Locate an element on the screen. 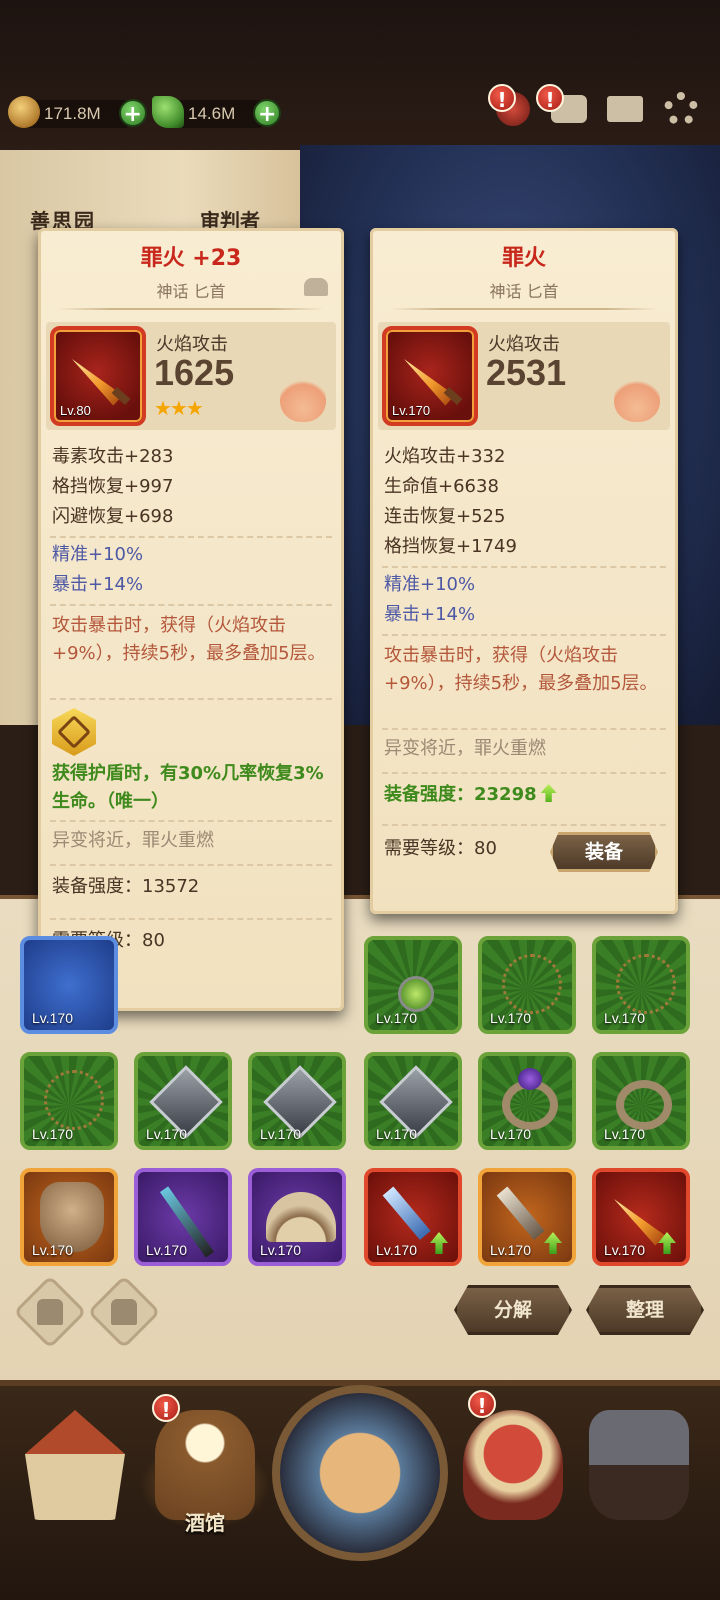  helmet-icon is located at coordinates (513, 1465).